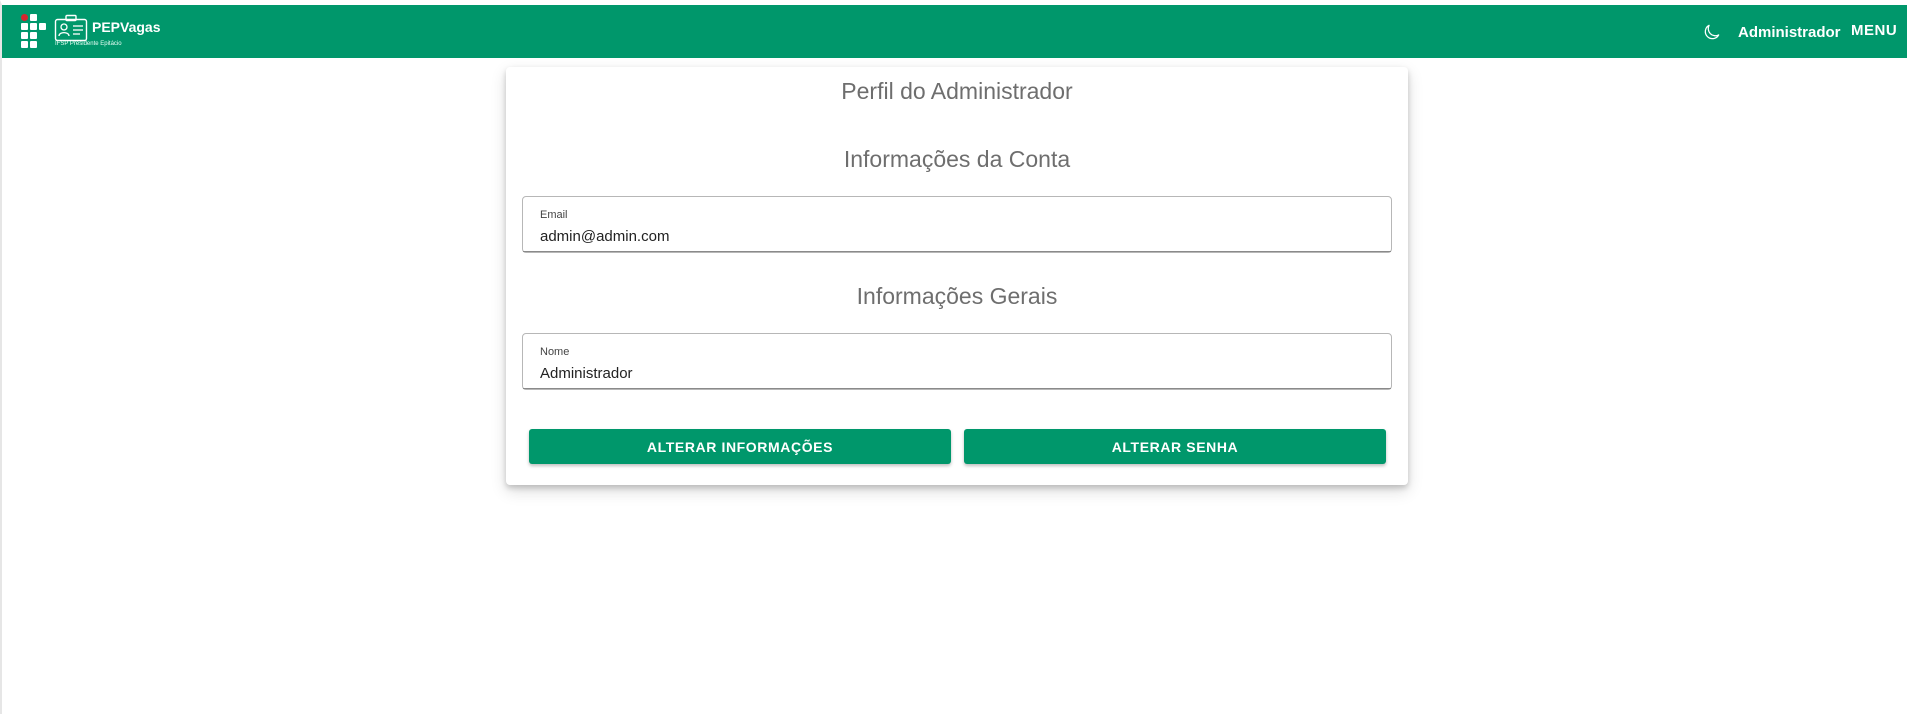 This screenshot has width=1907, height=714. What do you see at coordinates (1712, 32) in the screenshot?
I see `moon-icon` at bounding box center [1712, 32].